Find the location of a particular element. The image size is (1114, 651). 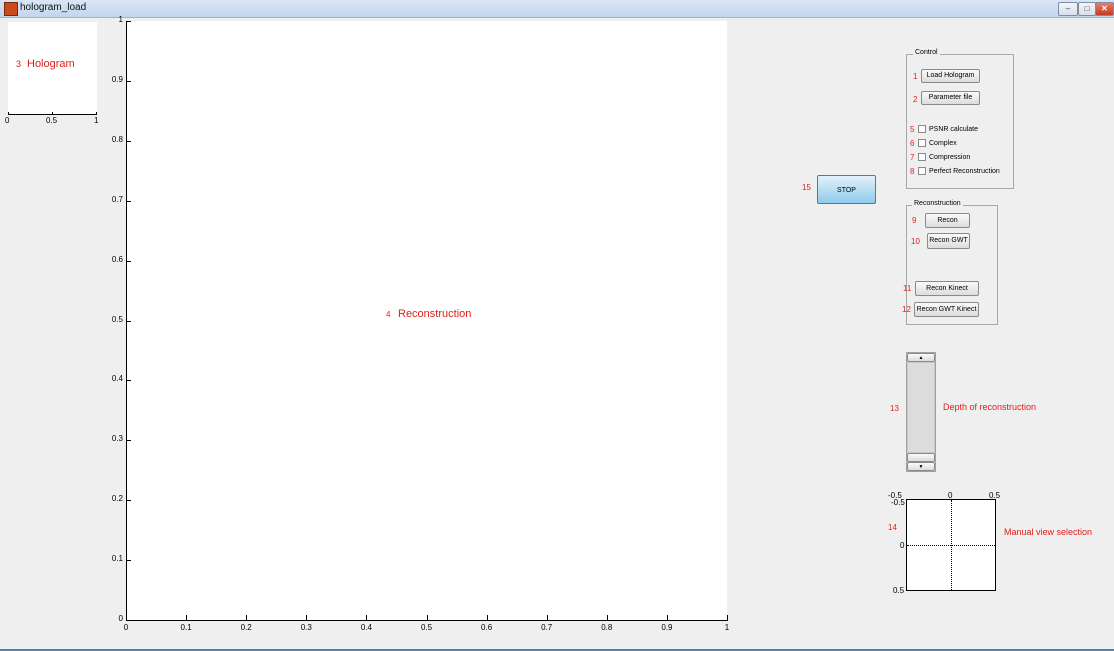

y-tick-label: 0.6 is located at coordinates (117, 259).